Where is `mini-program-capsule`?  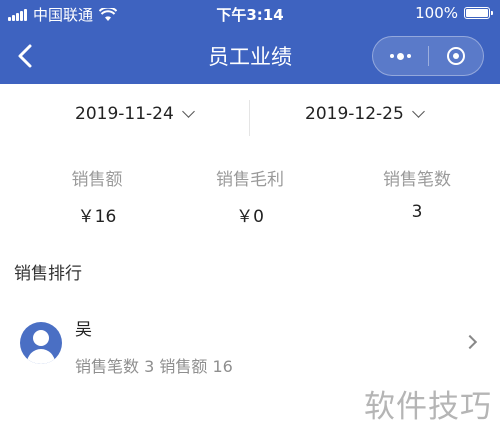 mini-program-capsule is located at coordinates (428, 56).